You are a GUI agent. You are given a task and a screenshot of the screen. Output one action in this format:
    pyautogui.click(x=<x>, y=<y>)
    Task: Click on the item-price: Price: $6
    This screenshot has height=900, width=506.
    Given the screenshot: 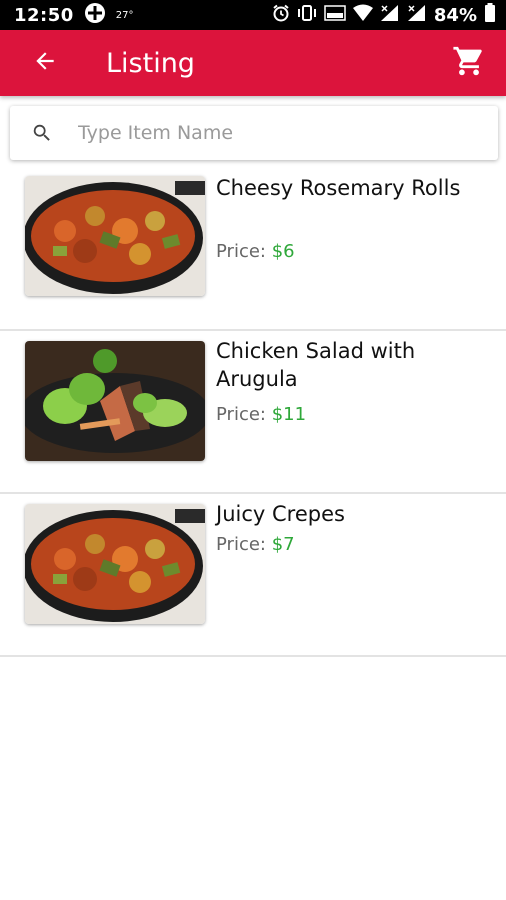 What is the action you would take?
    pyautogui.click(x=255, y=251)
    